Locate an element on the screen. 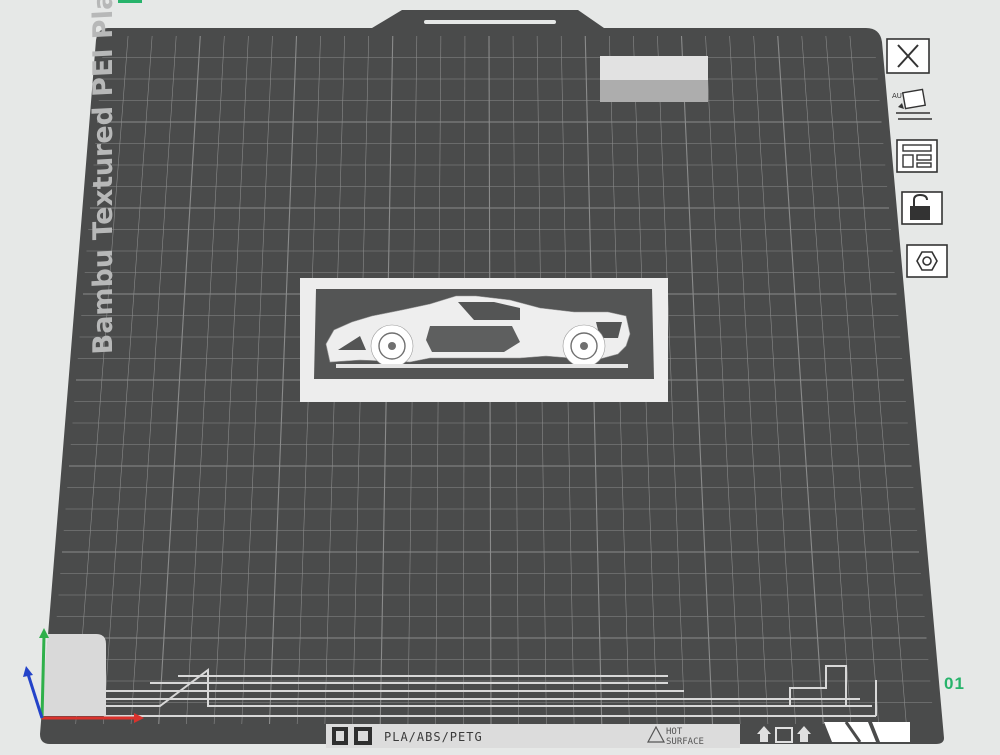  close-plate-button is located at coordinates (908, 56).